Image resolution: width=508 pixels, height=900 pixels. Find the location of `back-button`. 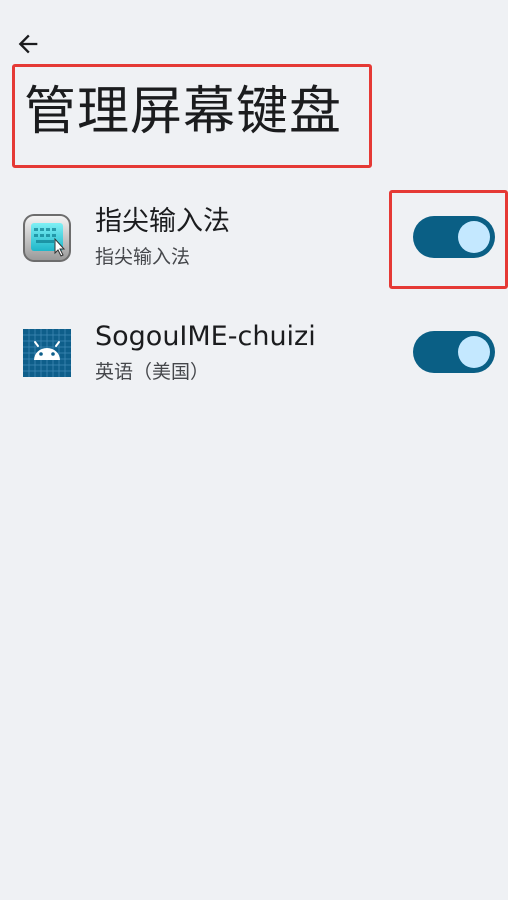

back-button is located at coordinates (28, 44).